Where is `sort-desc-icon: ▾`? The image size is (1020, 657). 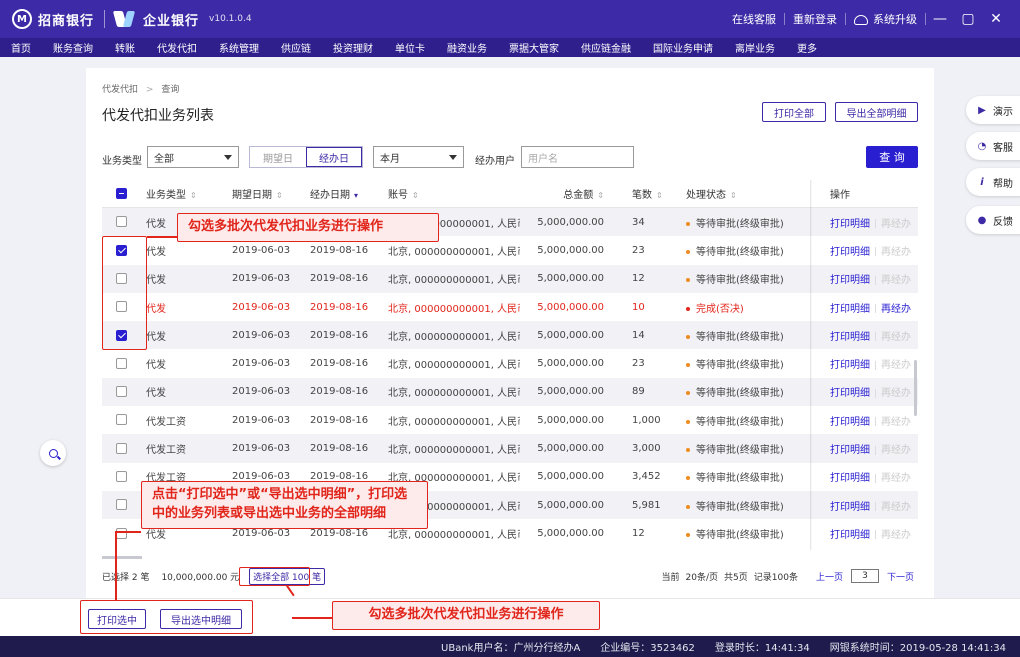 sort-desc-icon: ▾ is located at coordinates (356, 195).